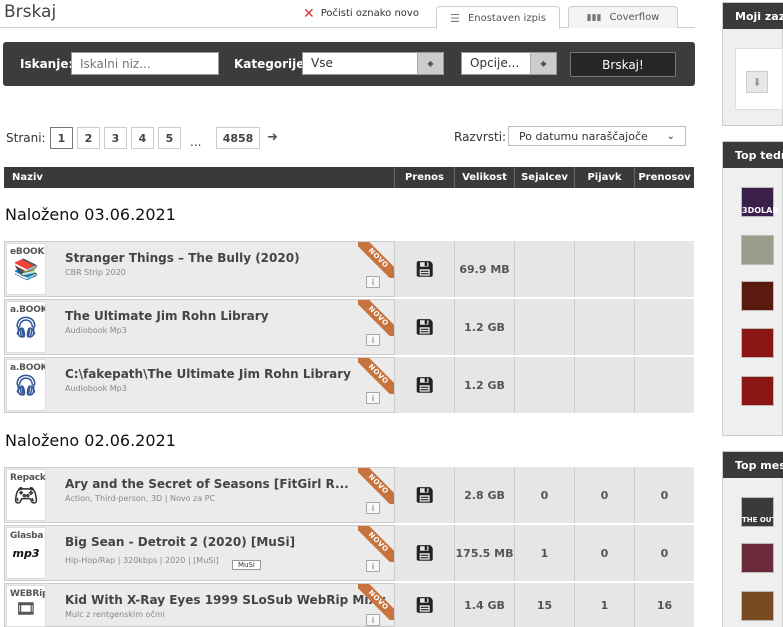 The width and height of the screenshot is (783, 627). What do you see at coordinates (361, 13) in the screenshot?
I see `clear-new-filter-link: ✕ Počisti oznako novo` at bounding box center [361, 13].